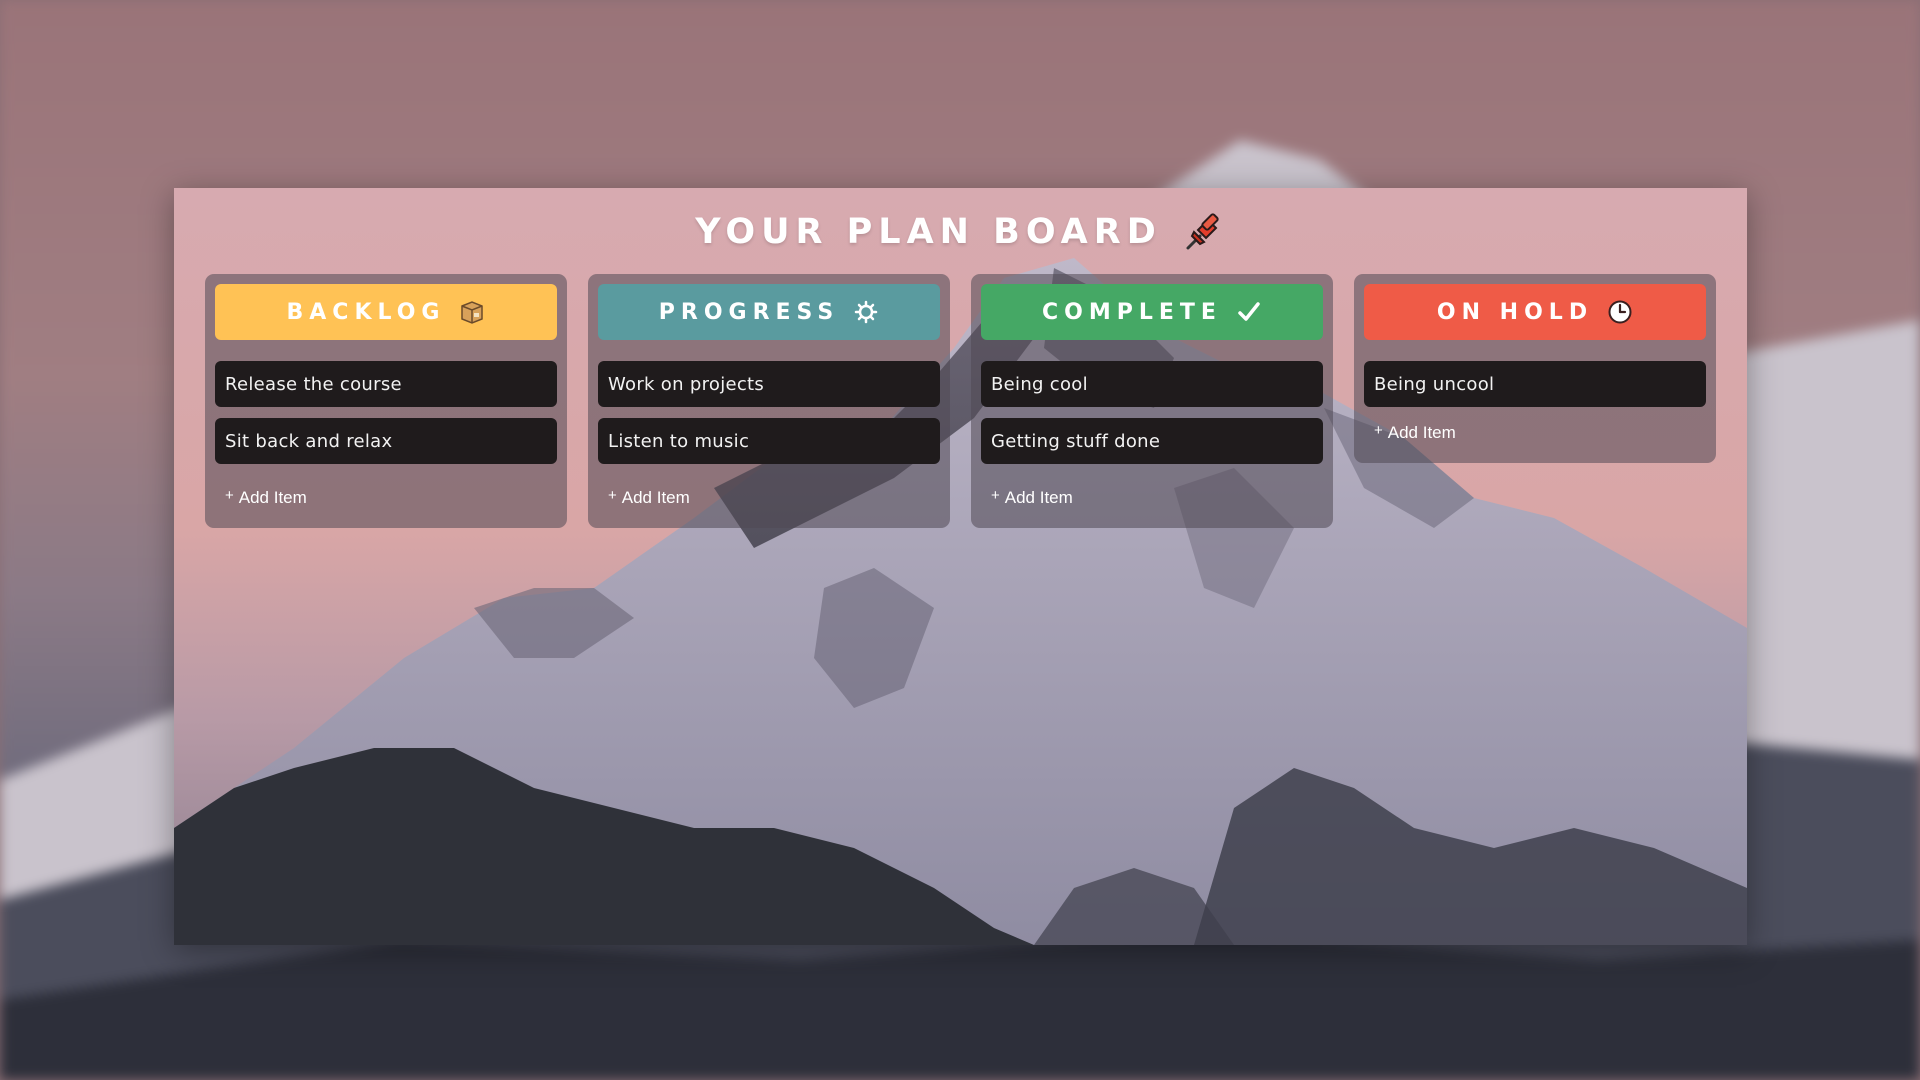  What do you see at coordinates (769, 384) in the screenshot?
I see `list-item: Work on projects` at bounding box center [769, 384].